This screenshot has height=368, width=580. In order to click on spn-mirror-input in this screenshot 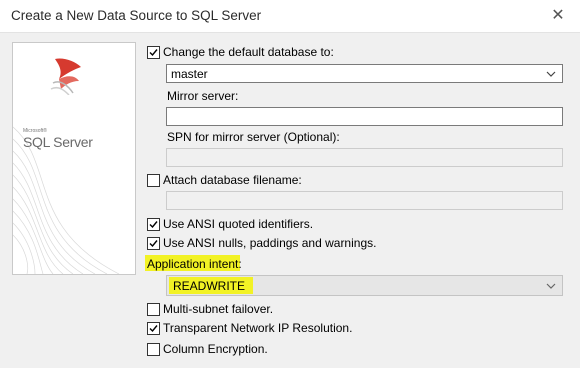, I will do `click(364, 157)`.